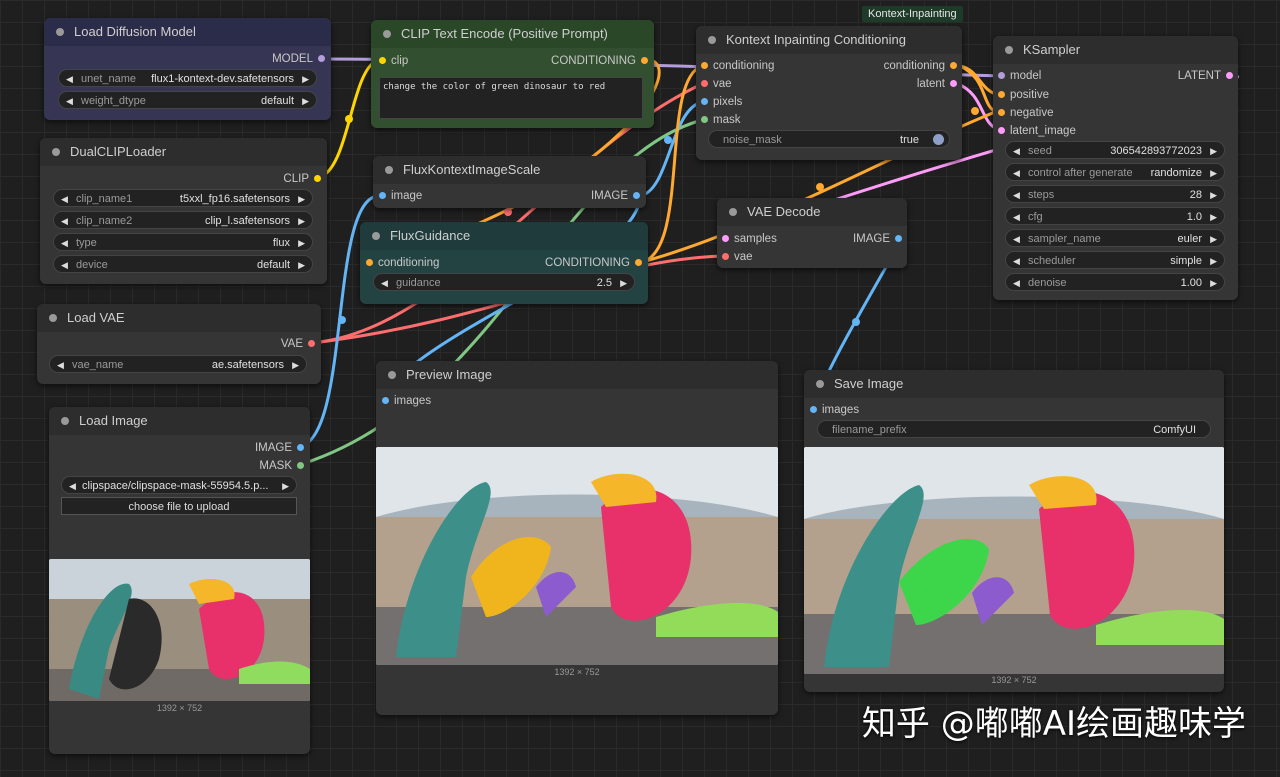  Describe the element at coordinates (1037, 131) in the screenshot. I see `input-latent-image: latent_image` at that location.